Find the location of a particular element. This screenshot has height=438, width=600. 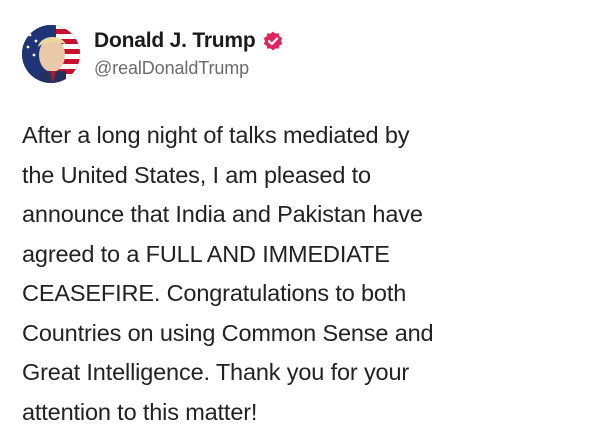

verified-badge-icon is located at coordinates (273, 41).